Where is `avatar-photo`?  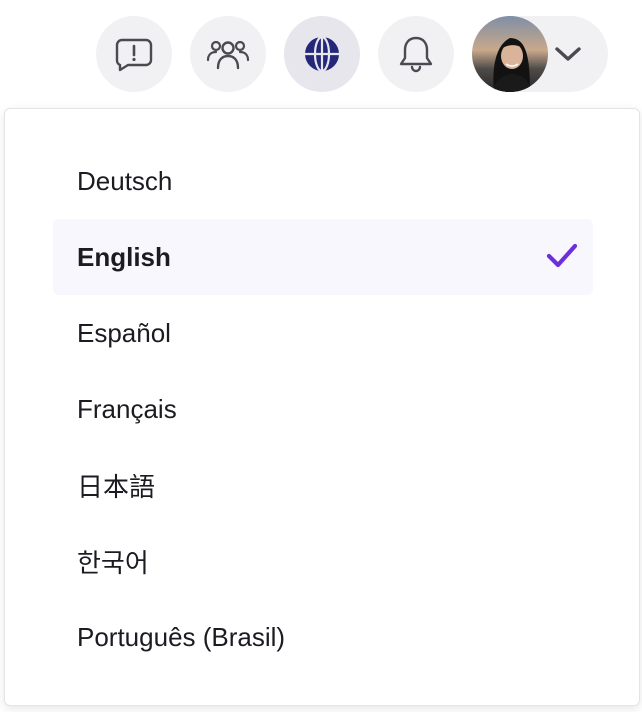
avatar-photo is located at coordinates (510, 54).